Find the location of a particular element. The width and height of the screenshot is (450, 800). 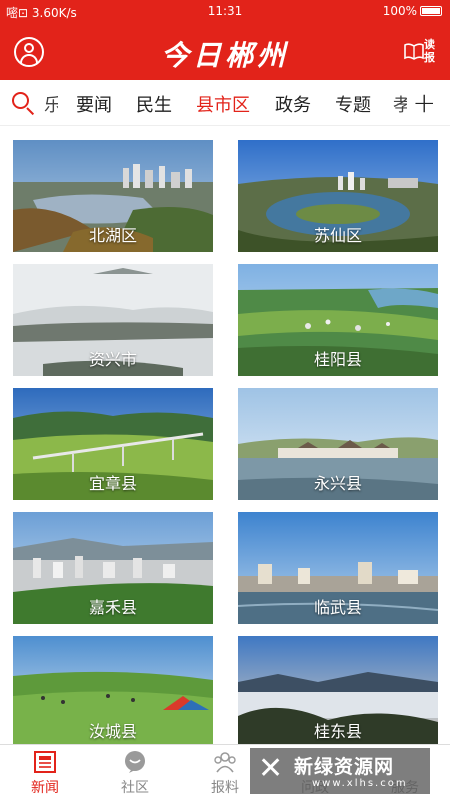

app-header: 今日郴州 读报 is located at coordinates (225, 52).